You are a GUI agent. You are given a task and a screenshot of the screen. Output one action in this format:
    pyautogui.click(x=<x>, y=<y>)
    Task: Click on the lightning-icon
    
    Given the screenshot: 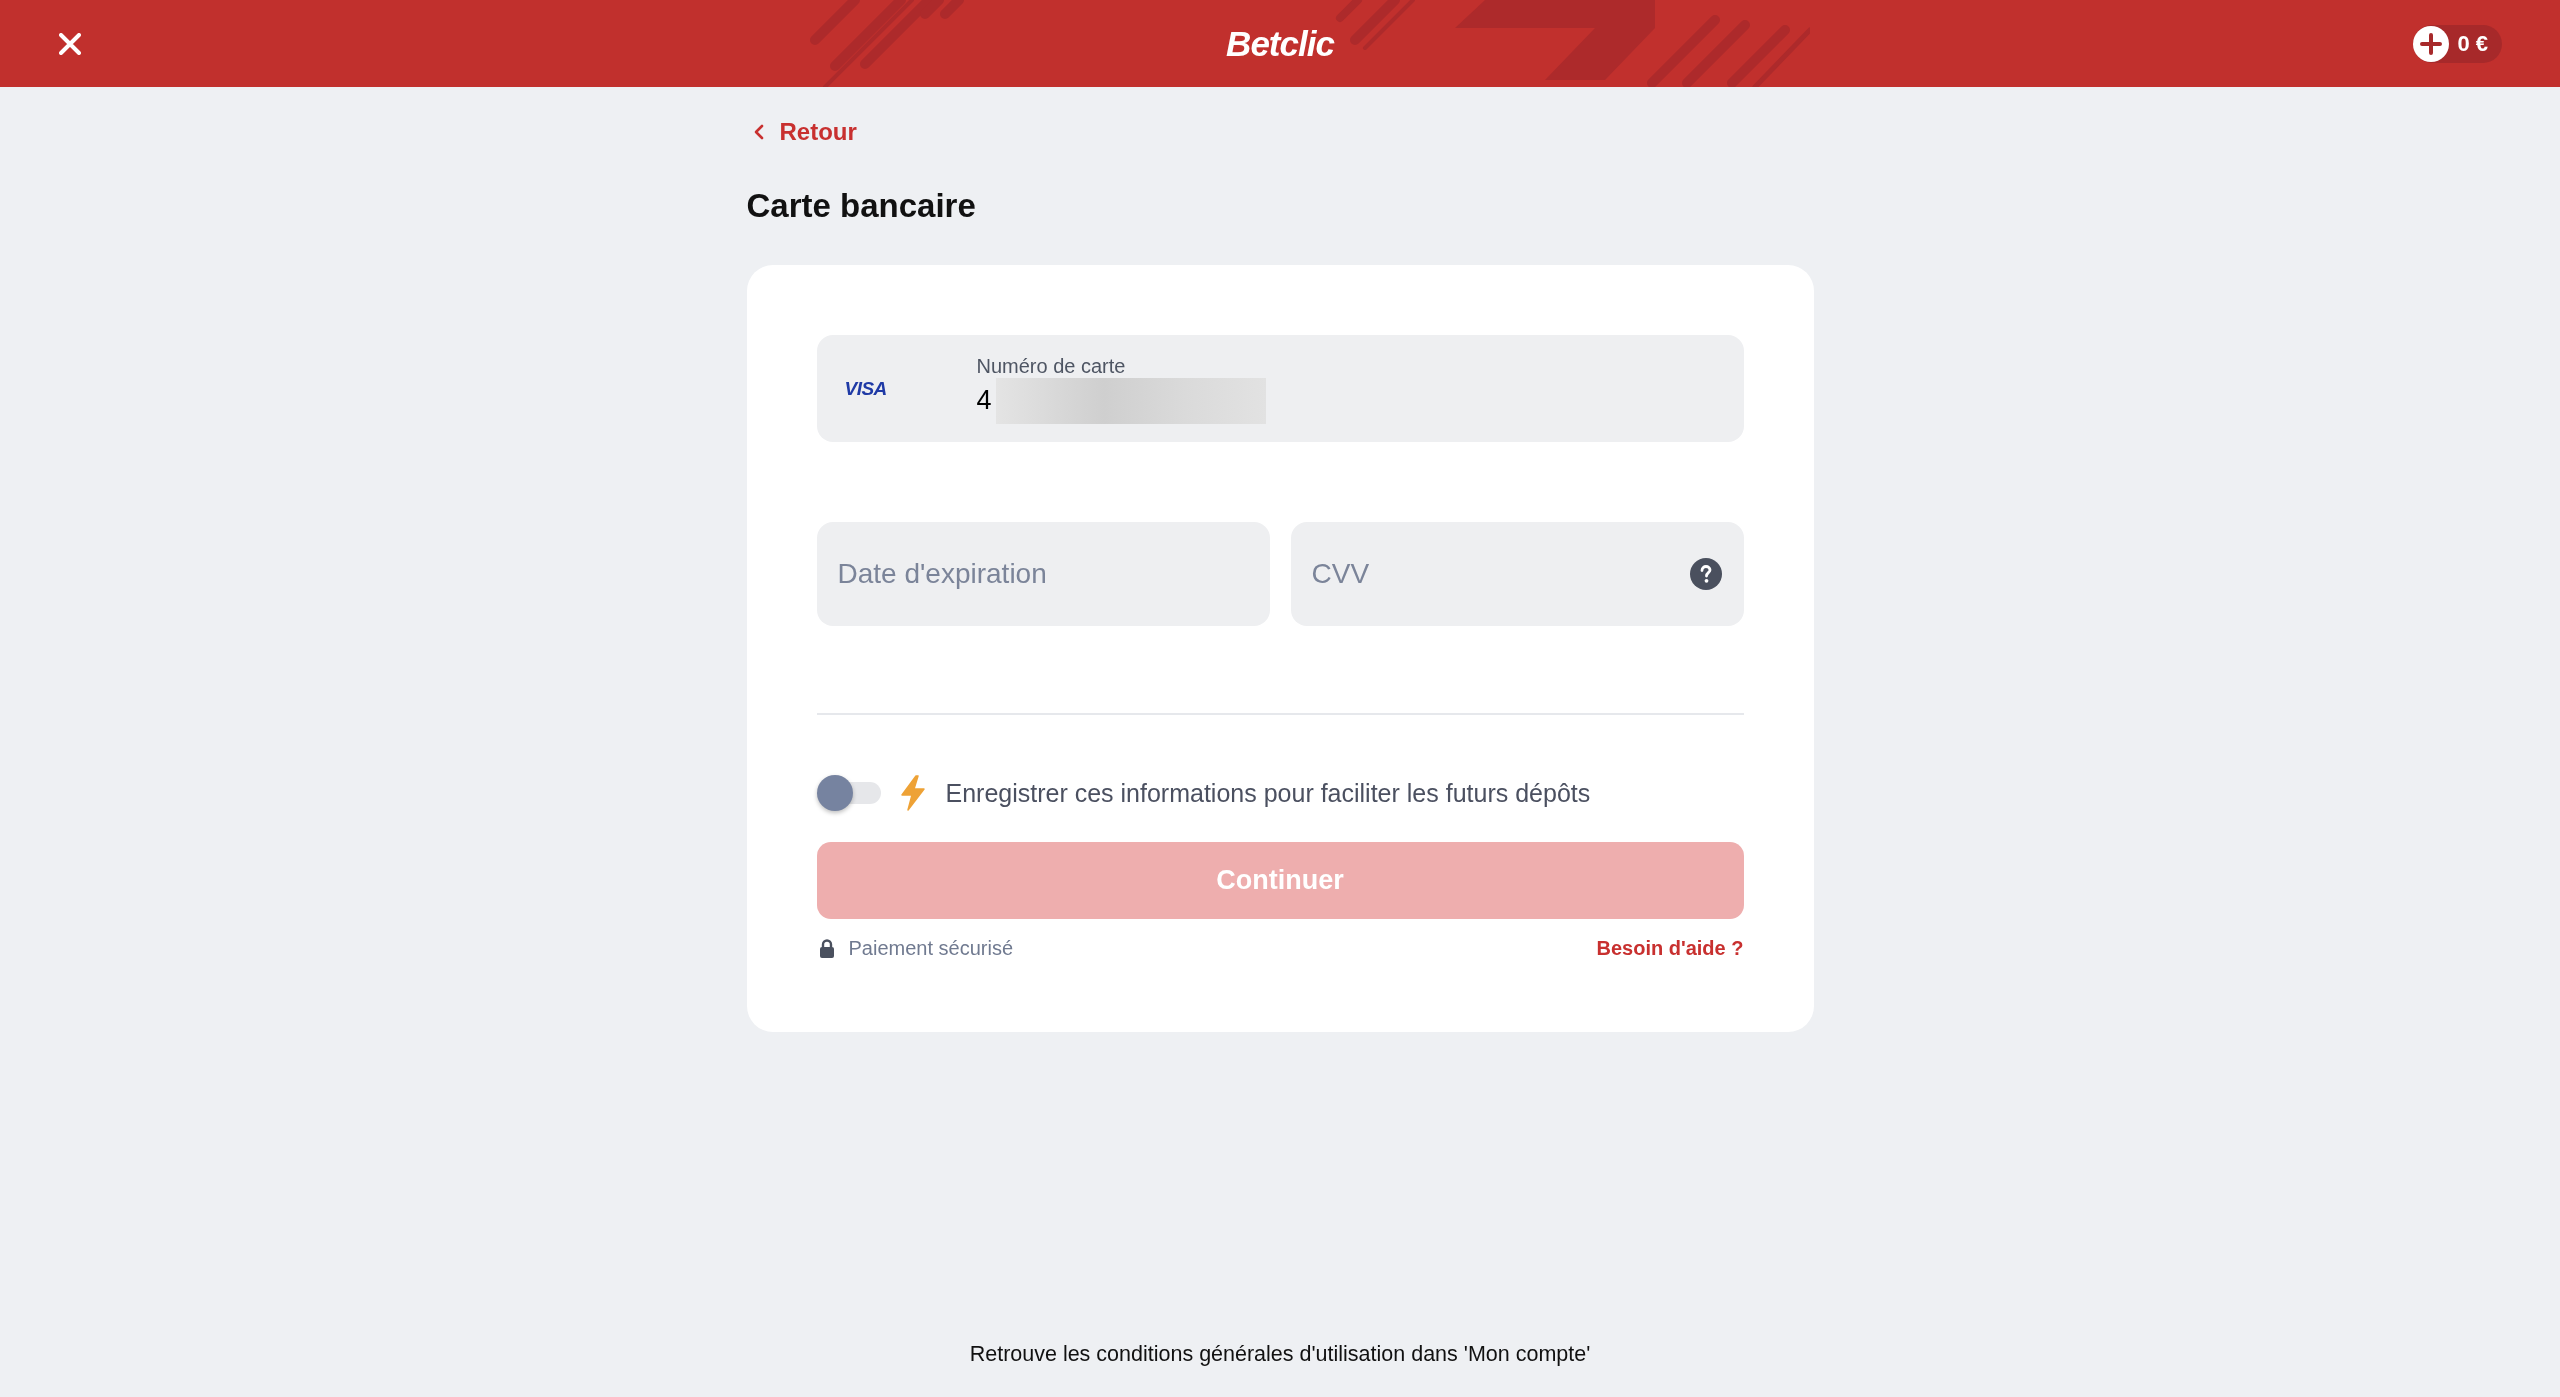 What is the action you would take?
    pyautogui.click(x=912, y=793)
    